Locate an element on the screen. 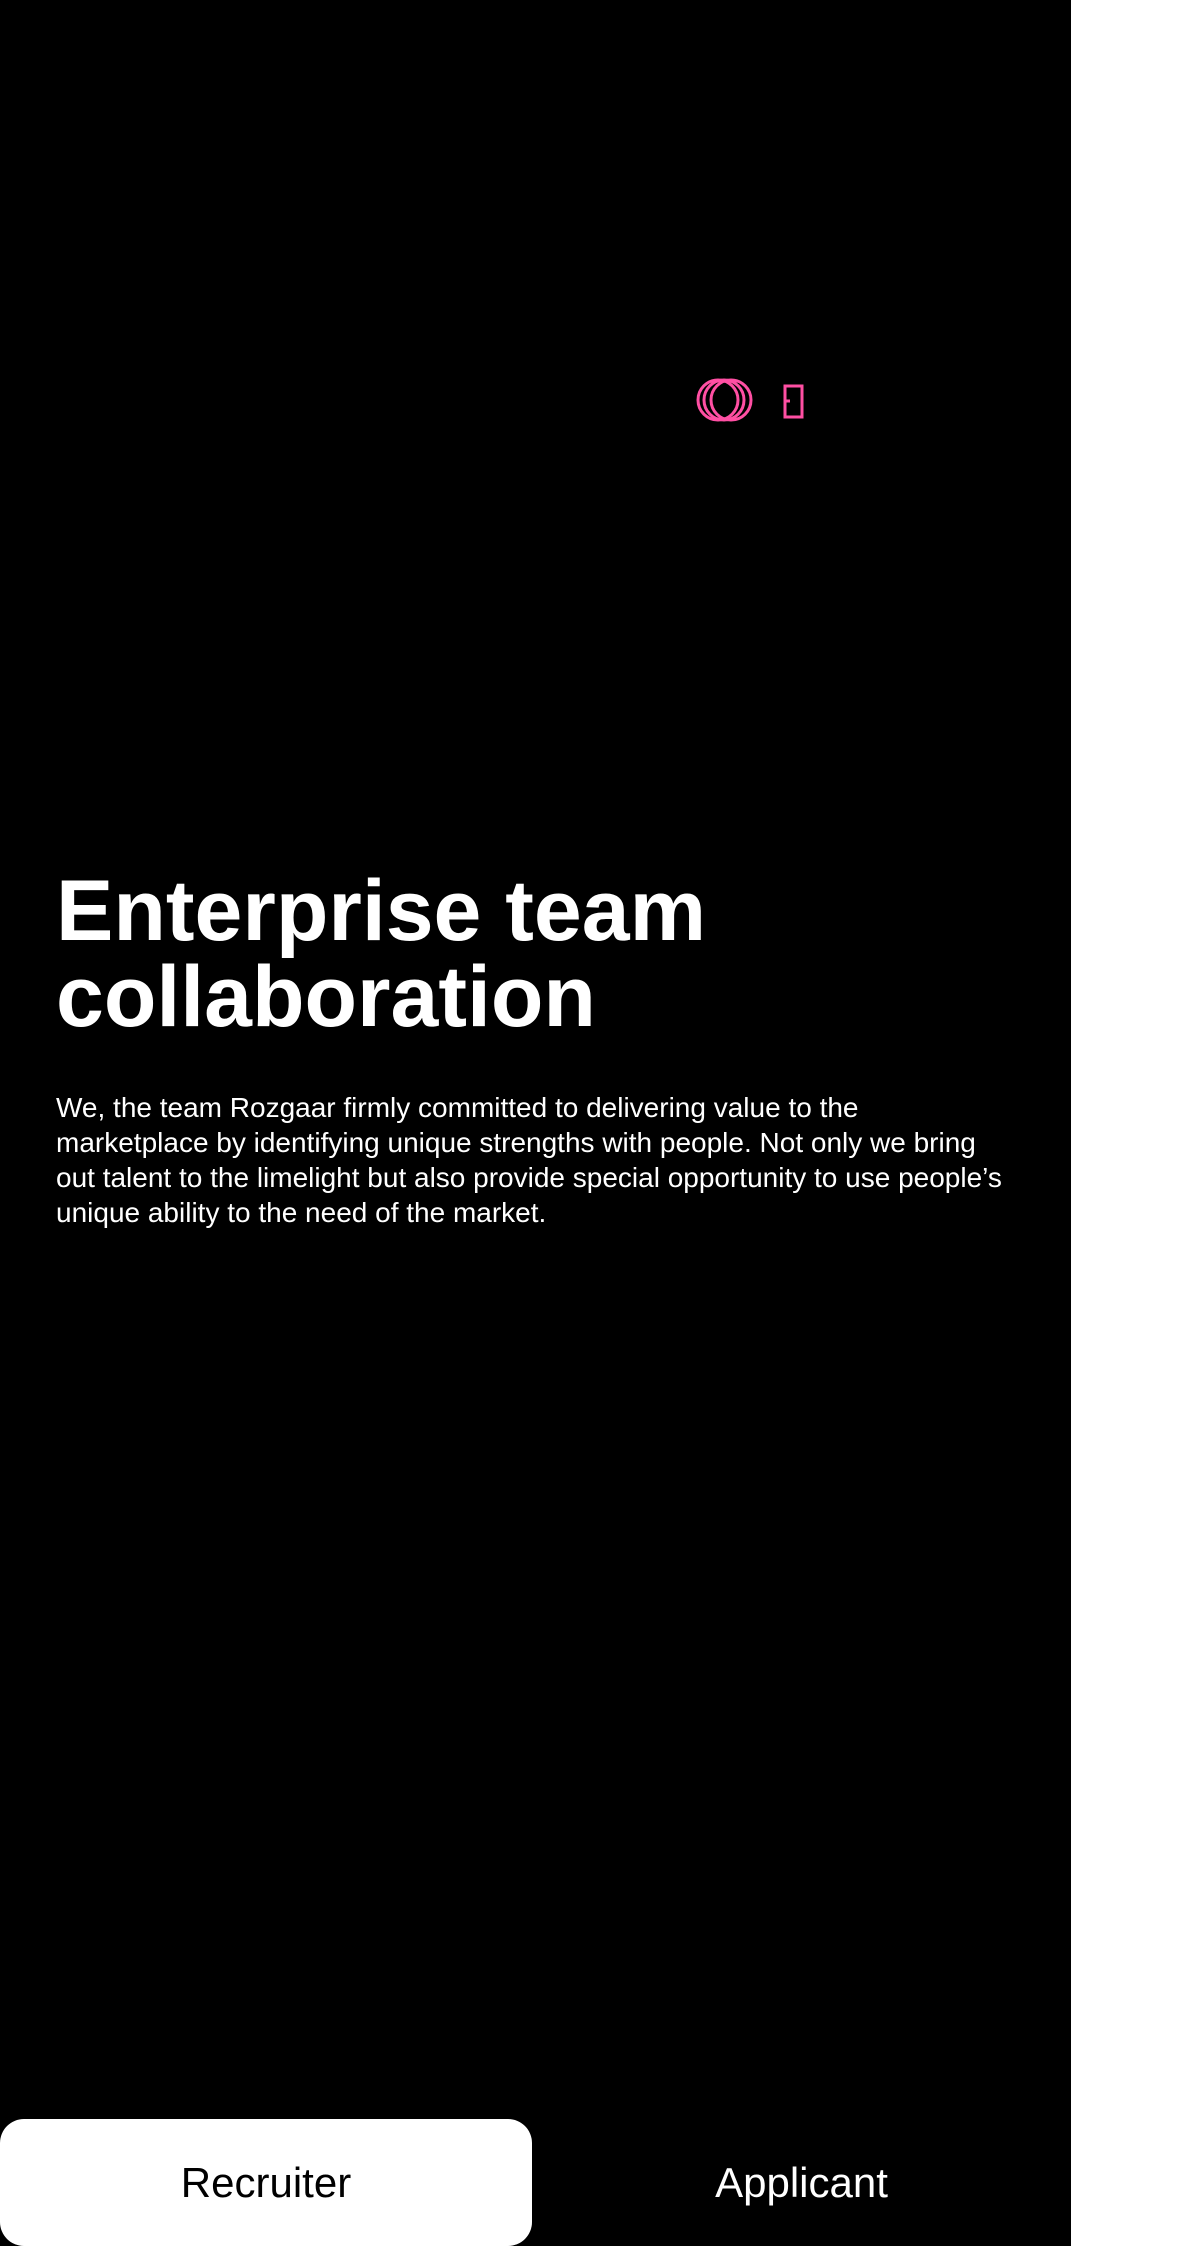 Image resolution: width=1200 pixels, height=2246 pixels. tab-recruiter: Recruiter is located at coordinates (266, 2182).